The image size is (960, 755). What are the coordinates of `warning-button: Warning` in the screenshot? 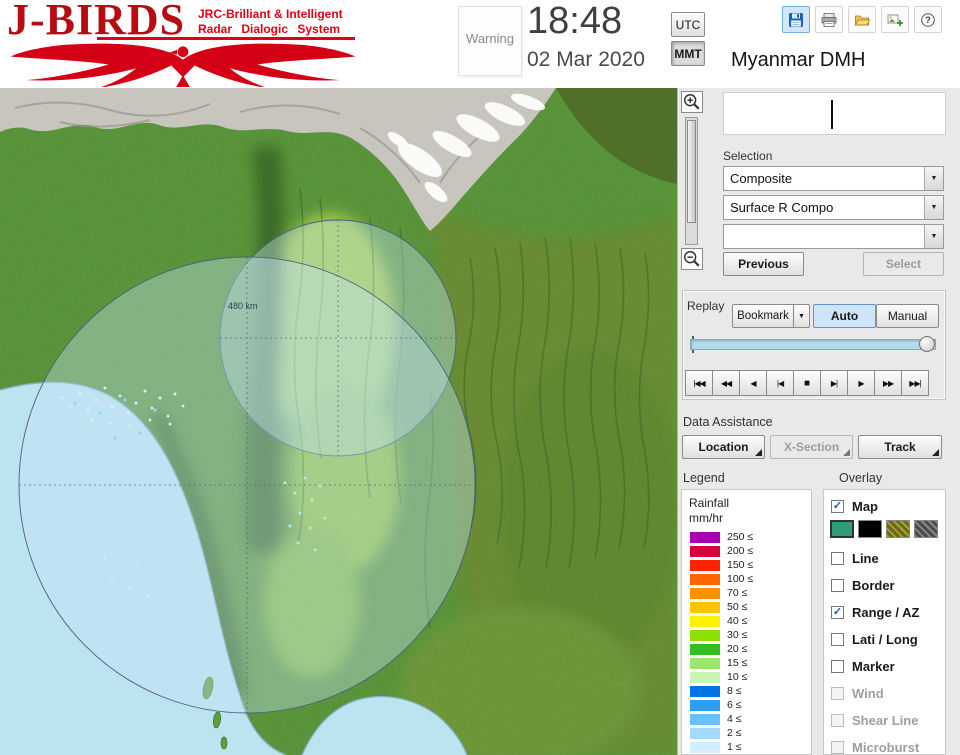 It's located at (490, 41).